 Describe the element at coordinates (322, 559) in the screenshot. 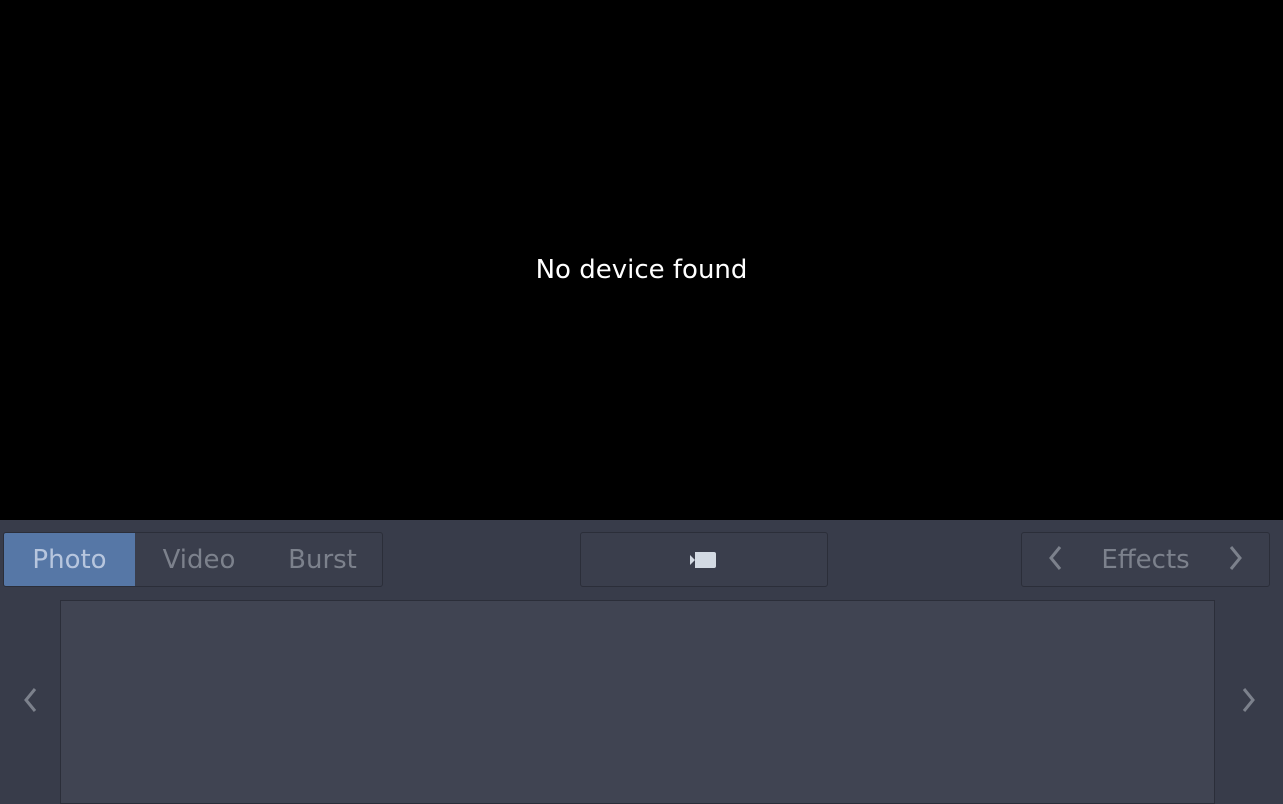

I see `mode-burst-button: Burst` at that location.